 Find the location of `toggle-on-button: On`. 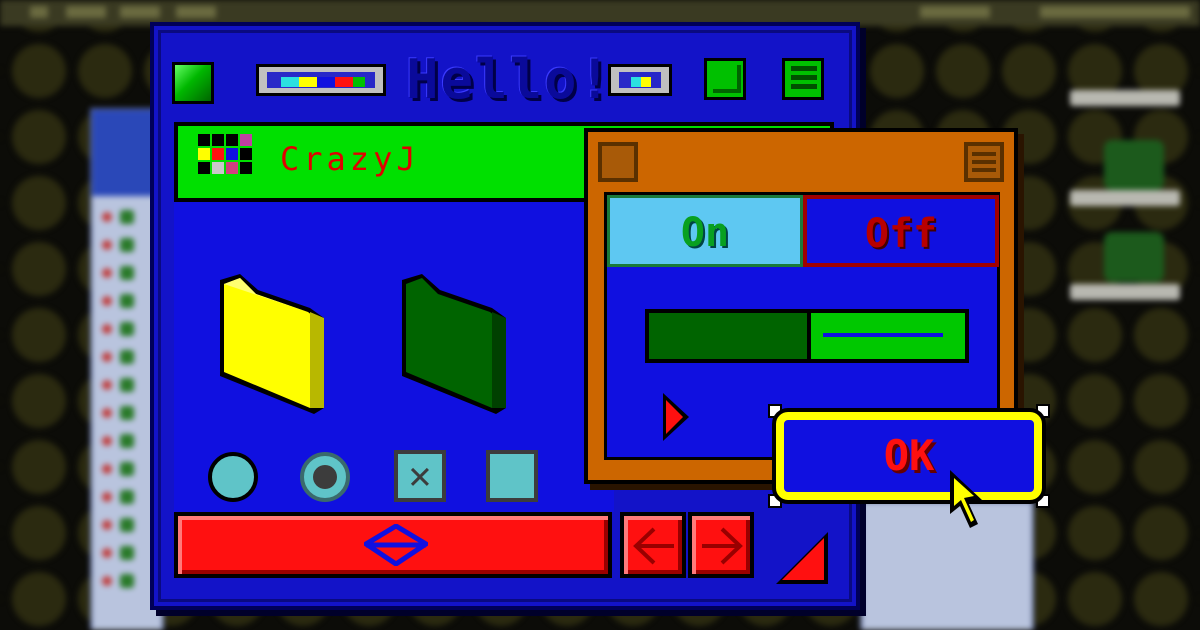

toggle-on-button: On is located at coordinates (705, 231).